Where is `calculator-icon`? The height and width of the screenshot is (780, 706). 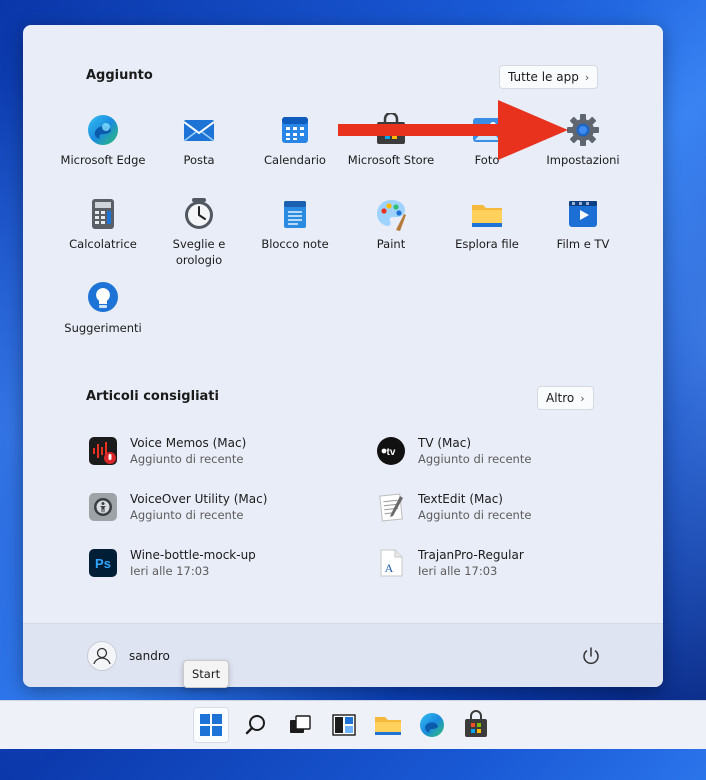 calculator-icon is located at coordinates (103, 214).